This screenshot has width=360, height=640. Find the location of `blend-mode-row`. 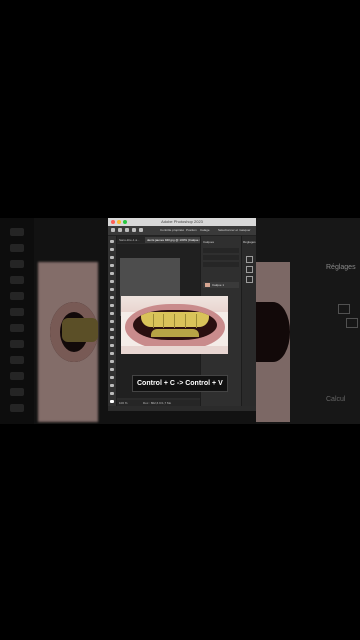

blend-mode-row is located at coordinates (221, 257).